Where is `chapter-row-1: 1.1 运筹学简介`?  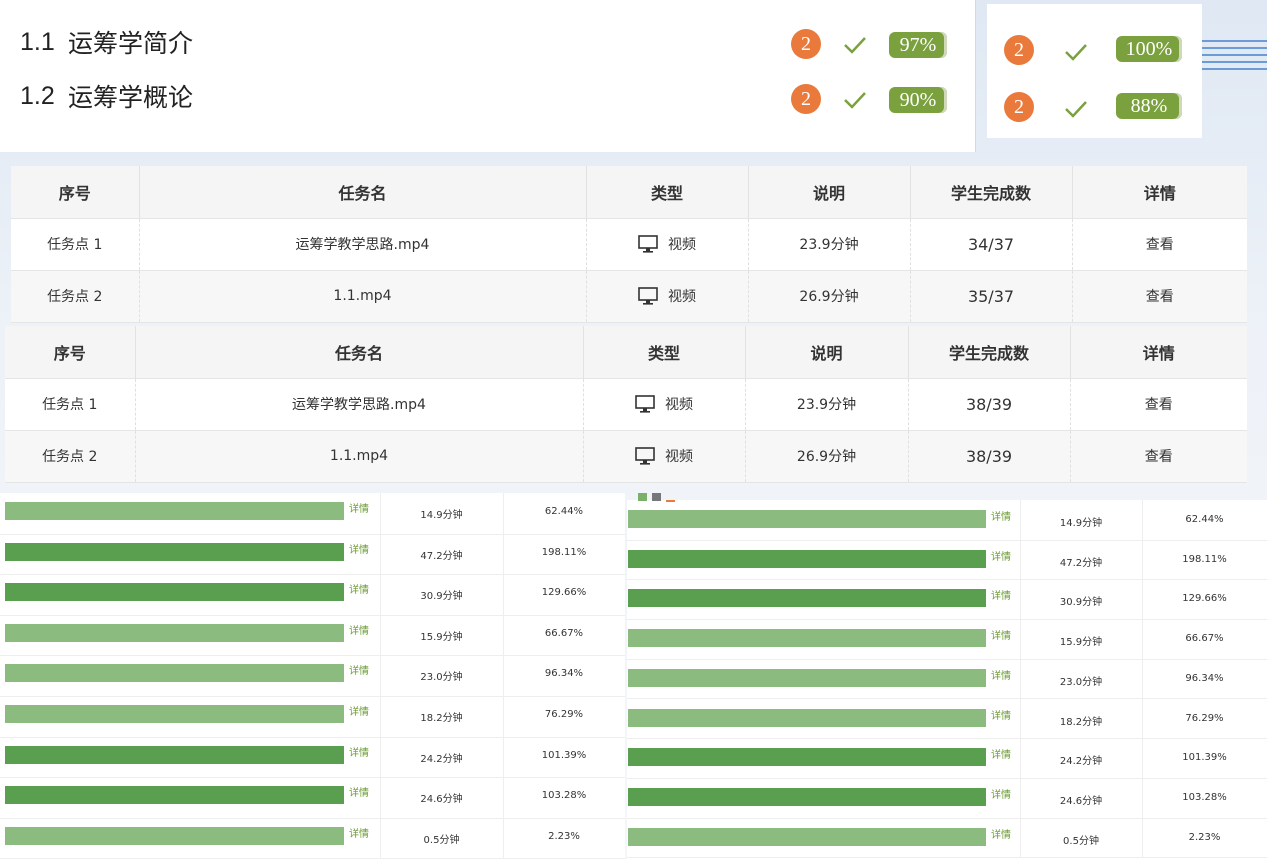 chapter-row-1: 1.1 运筹学简介 is located at coordinates (106, 42).